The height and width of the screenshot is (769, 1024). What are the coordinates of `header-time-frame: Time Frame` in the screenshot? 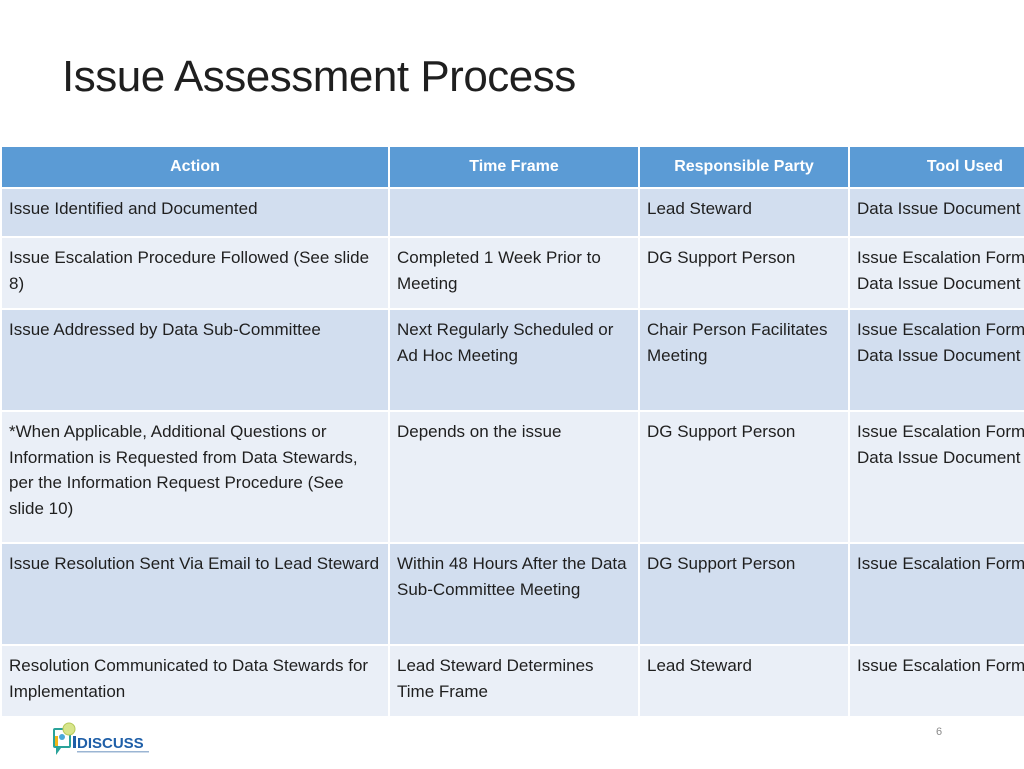 It's located at (514, 167).